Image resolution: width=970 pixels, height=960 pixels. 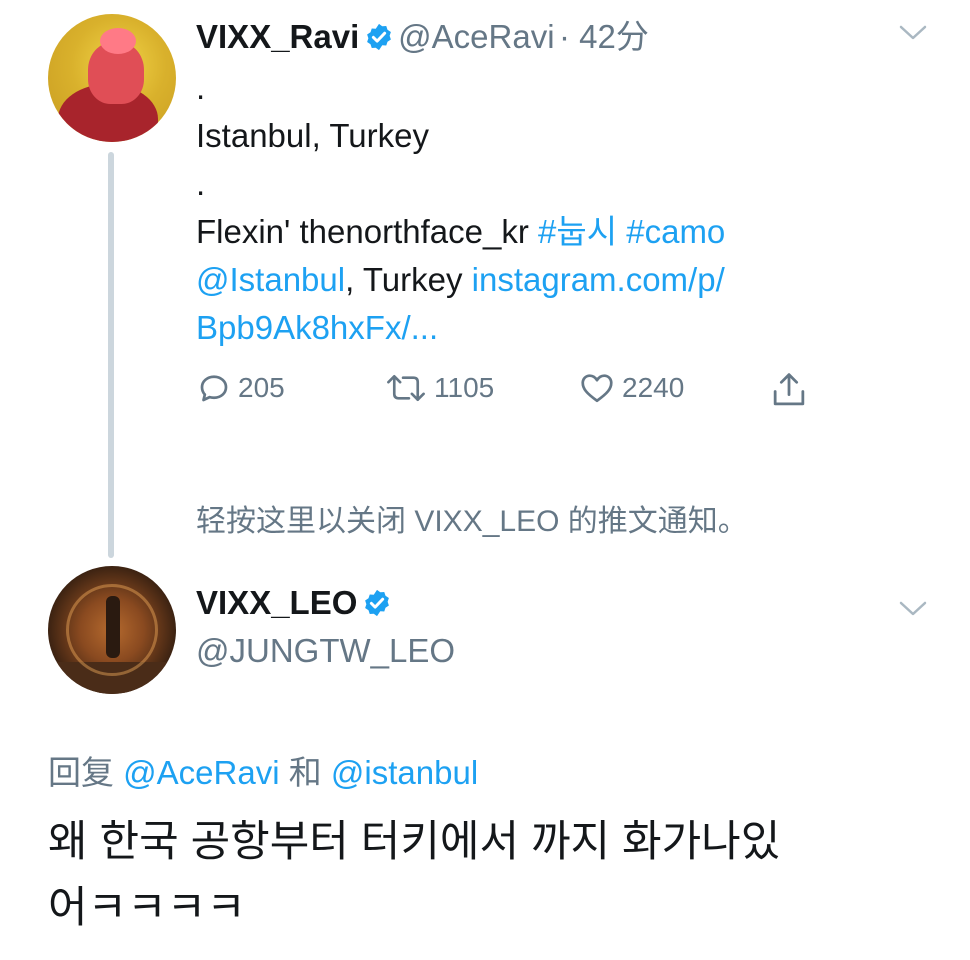 What do you see at coordinates (367, 231) in the screenshot?
I see `text-segment: Flexin' thenorthface_kr` at bounding box center [367, 231].